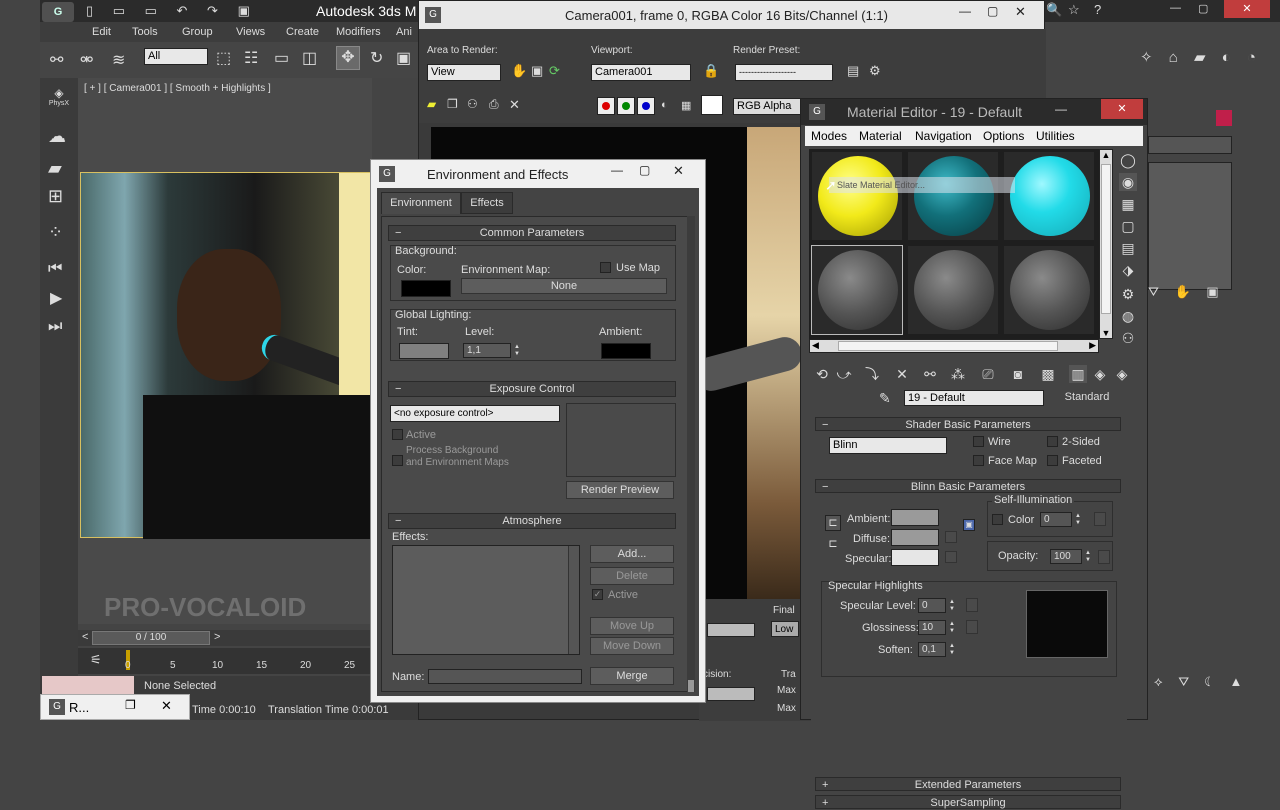  Describe the element at coordinates (833, 545) in the screenshot. I see `diffuse-lock-icon: ⊏` at that location.